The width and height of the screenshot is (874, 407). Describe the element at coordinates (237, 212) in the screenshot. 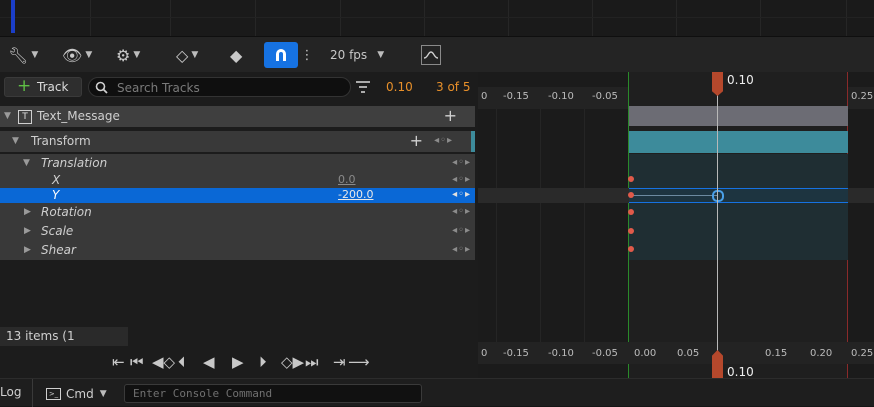

I see `track-row-rotation: ▶ Rotation ◂◦▸` at that location.